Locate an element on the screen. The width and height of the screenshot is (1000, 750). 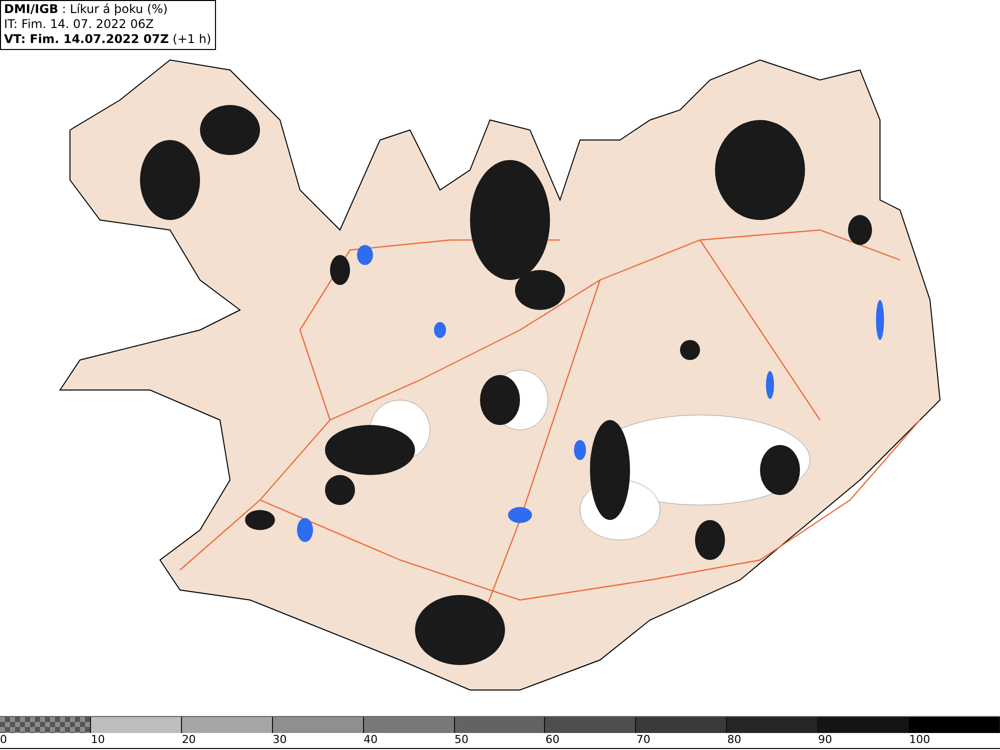
legend-label: 10 is located at coordinates (97, 740).